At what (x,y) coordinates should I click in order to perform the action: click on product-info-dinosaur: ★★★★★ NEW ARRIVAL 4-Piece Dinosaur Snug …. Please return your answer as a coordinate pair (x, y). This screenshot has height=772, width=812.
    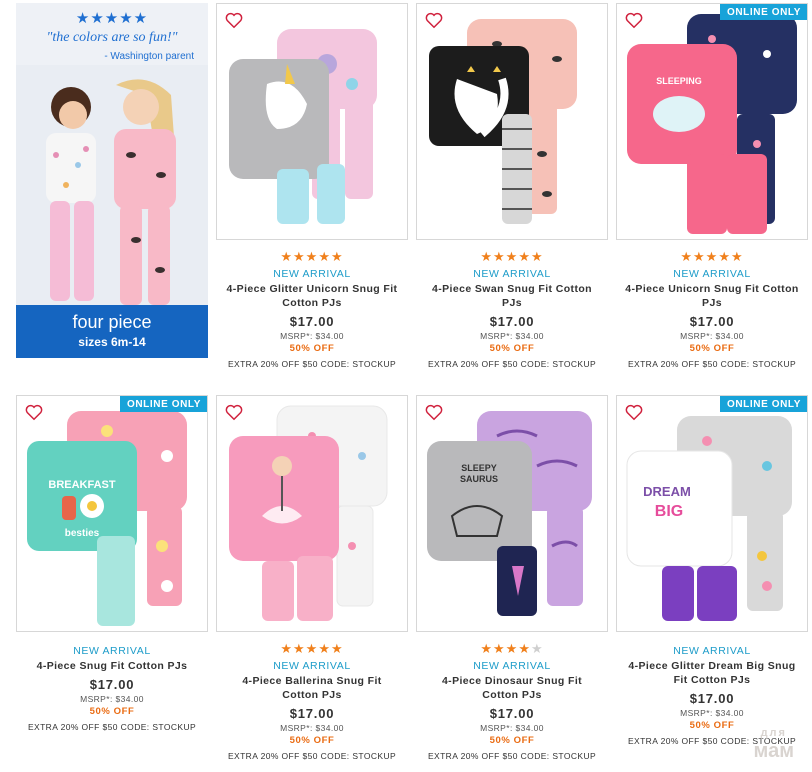
    Looking at the image, I should click on (512, 701).